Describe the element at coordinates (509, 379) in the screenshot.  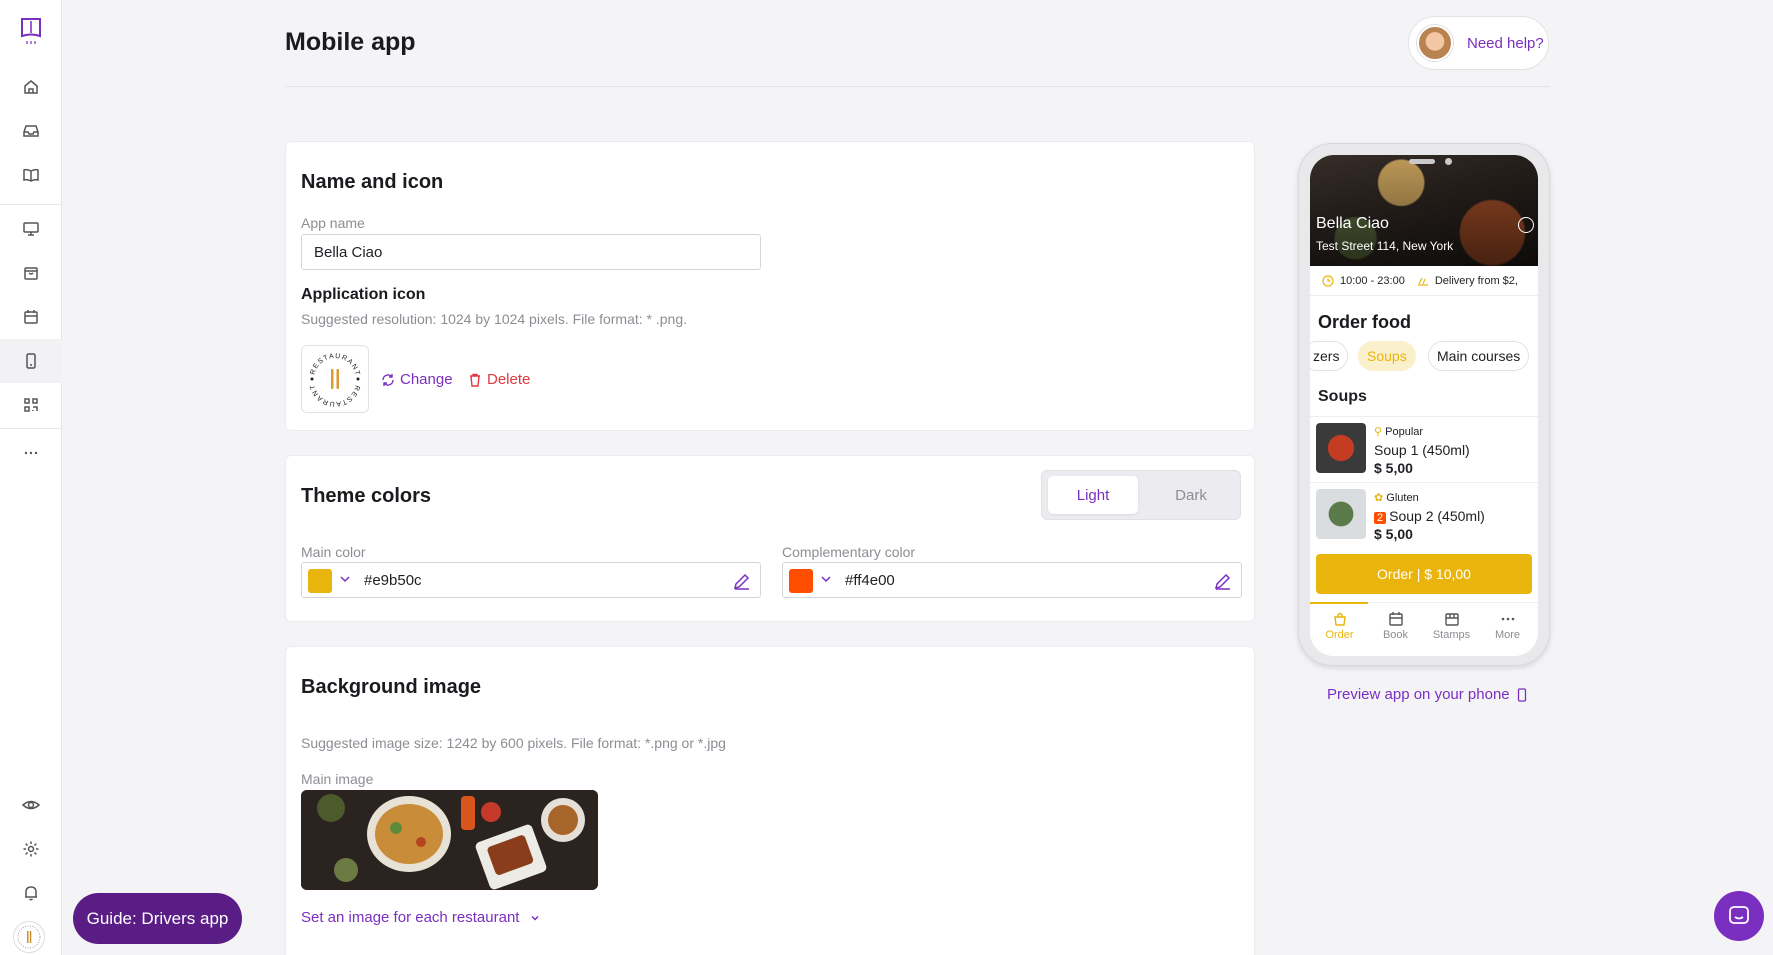
I see `delete-label: Delete` at that location.